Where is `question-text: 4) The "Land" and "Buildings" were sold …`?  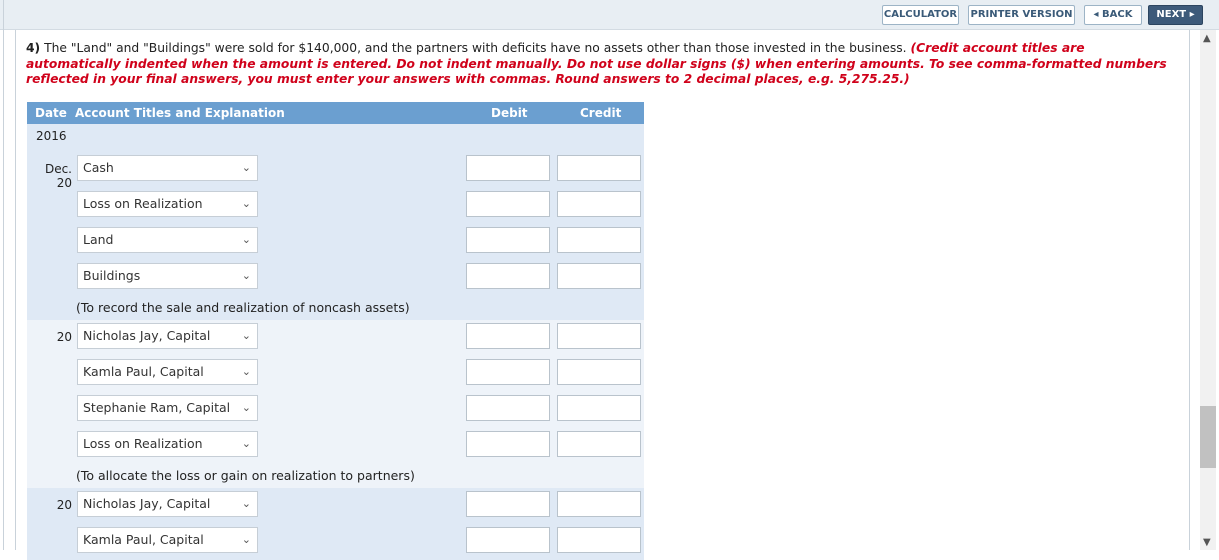
question-text: 4) The "Land" and "Buildings" were sold … is located at coordinates (601, 64).